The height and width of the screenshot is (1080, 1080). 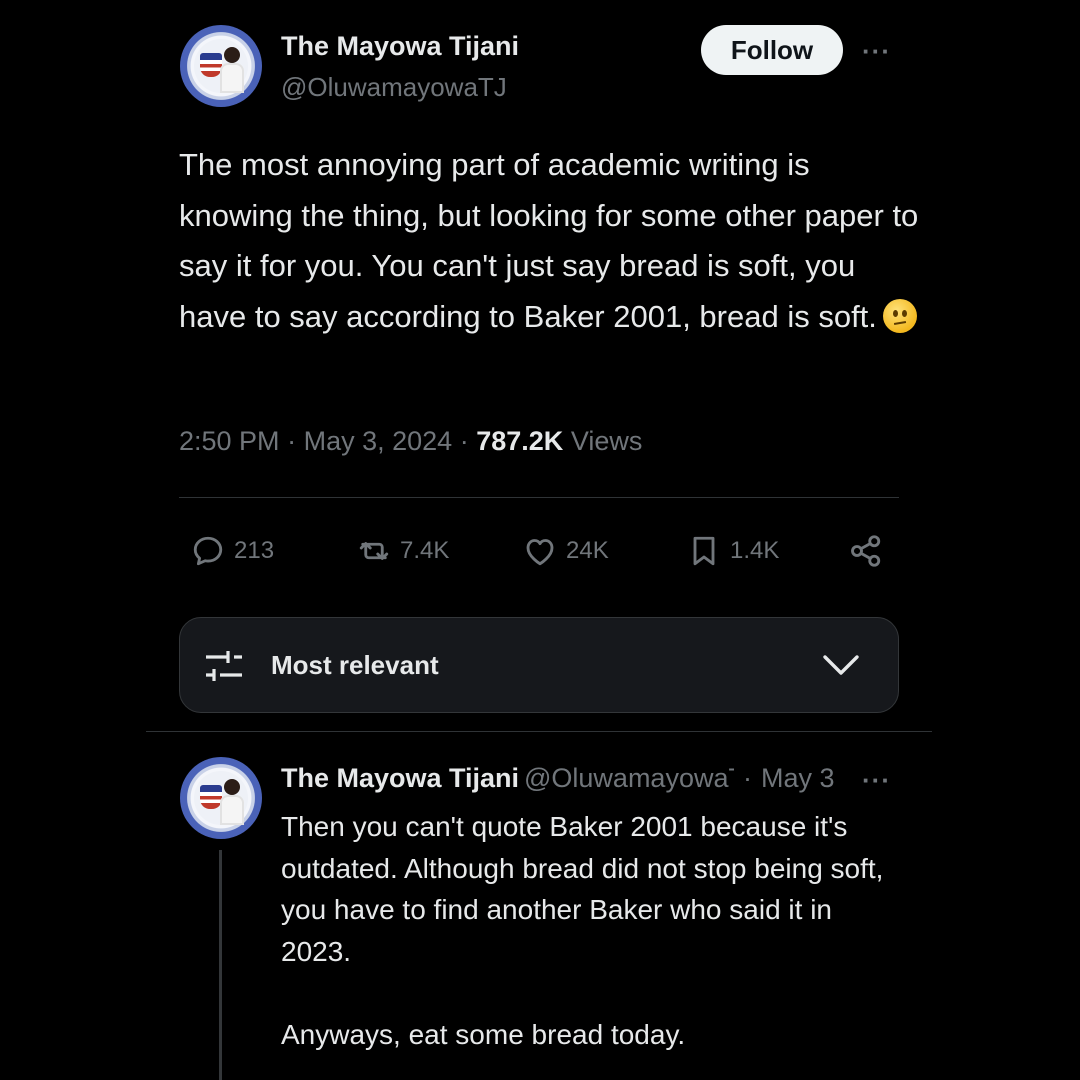 I want to click on tweet-meta: 2:50 PM · May 3, 2024 · 787.2K Views, so click(x=410, y=441).